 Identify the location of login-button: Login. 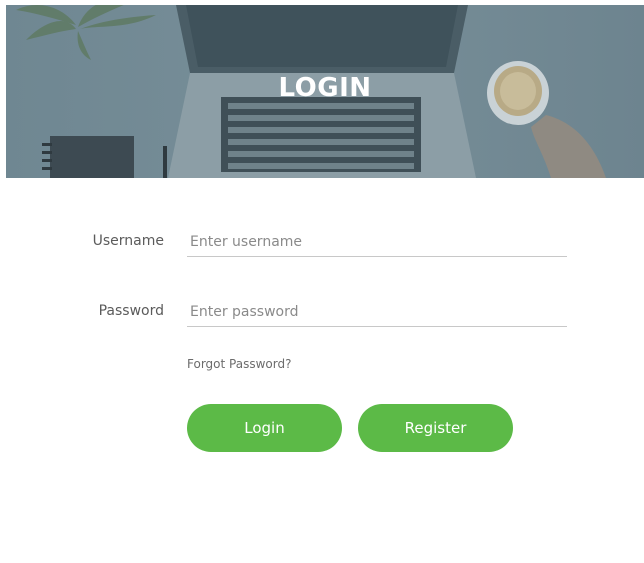
(264, 428).